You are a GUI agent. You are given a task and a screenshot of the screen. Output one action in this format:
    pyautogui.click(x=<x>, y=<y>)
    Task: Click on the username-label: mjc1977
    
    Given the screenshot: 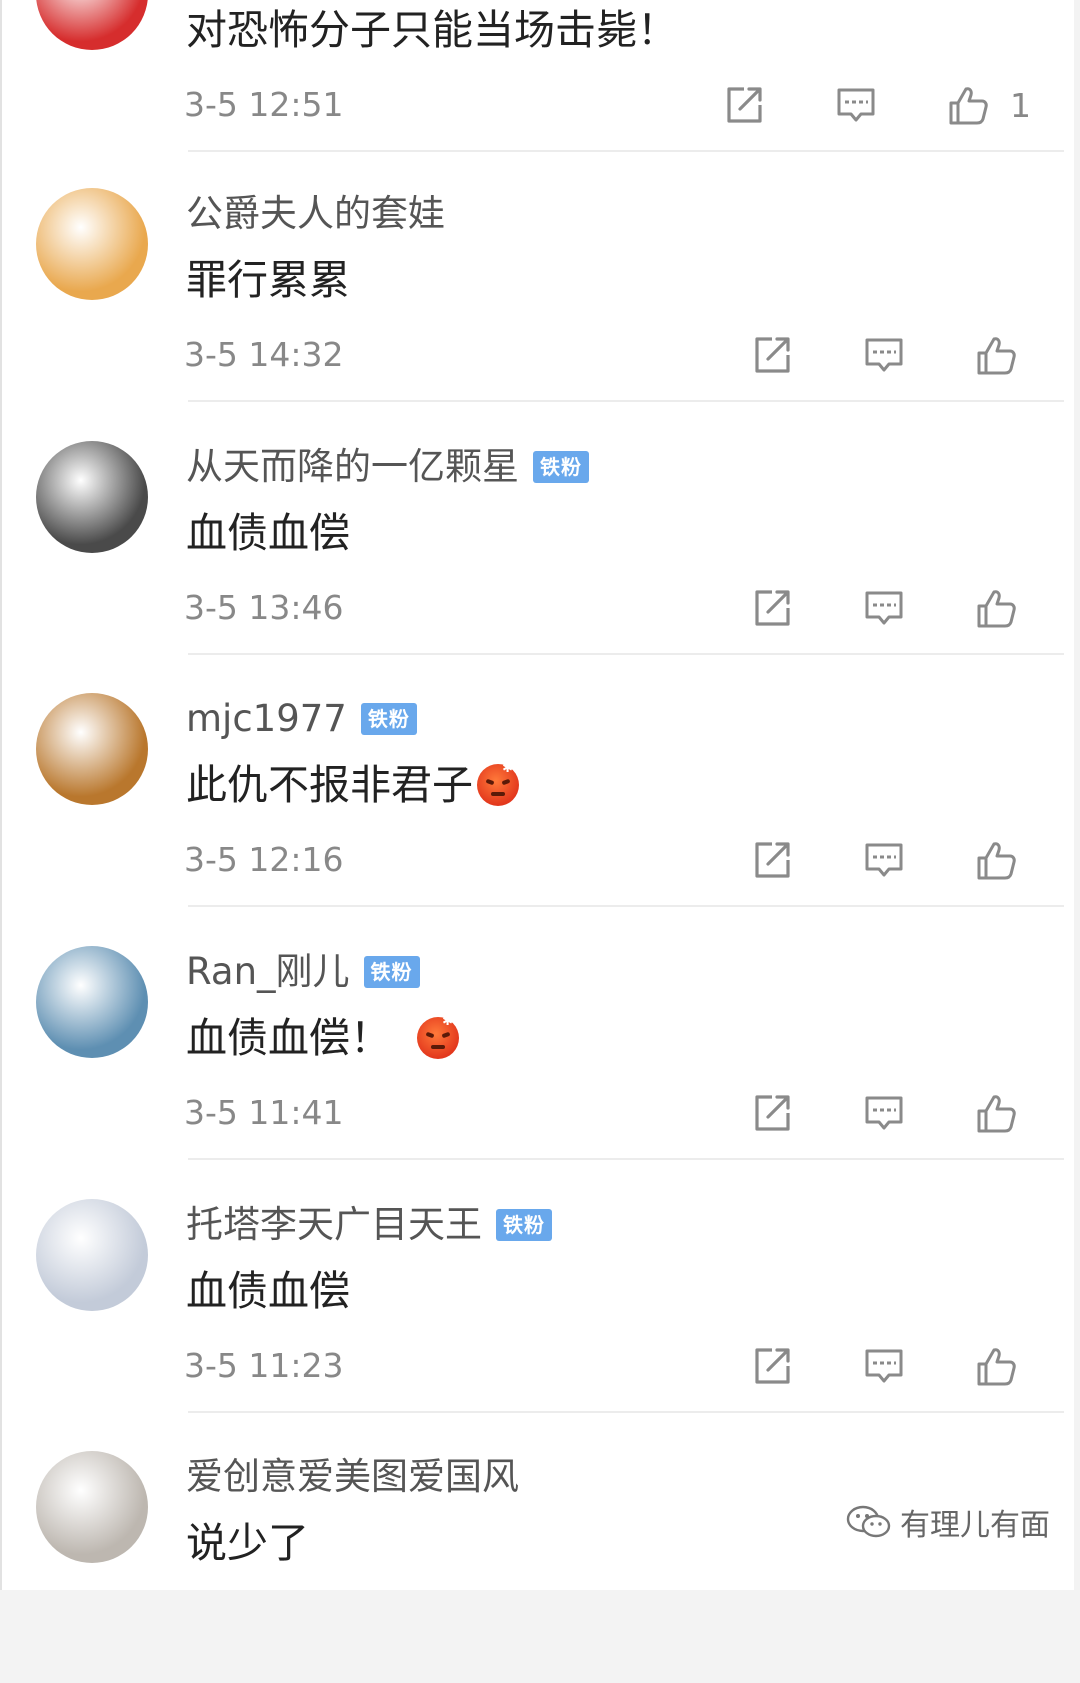 What is the action you would take?
    pyautogui.click(x=266, y=718)
    